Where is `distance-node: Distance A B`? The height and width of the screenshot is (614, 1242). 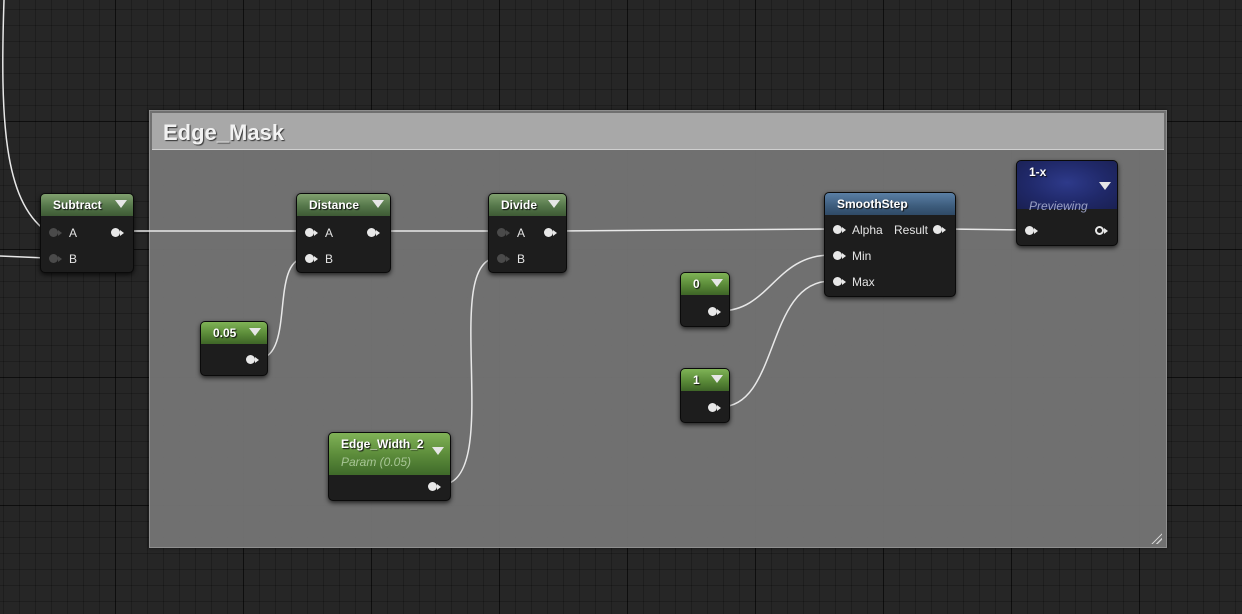 distance-node: Distance A B is located at coordinates (343, 233).